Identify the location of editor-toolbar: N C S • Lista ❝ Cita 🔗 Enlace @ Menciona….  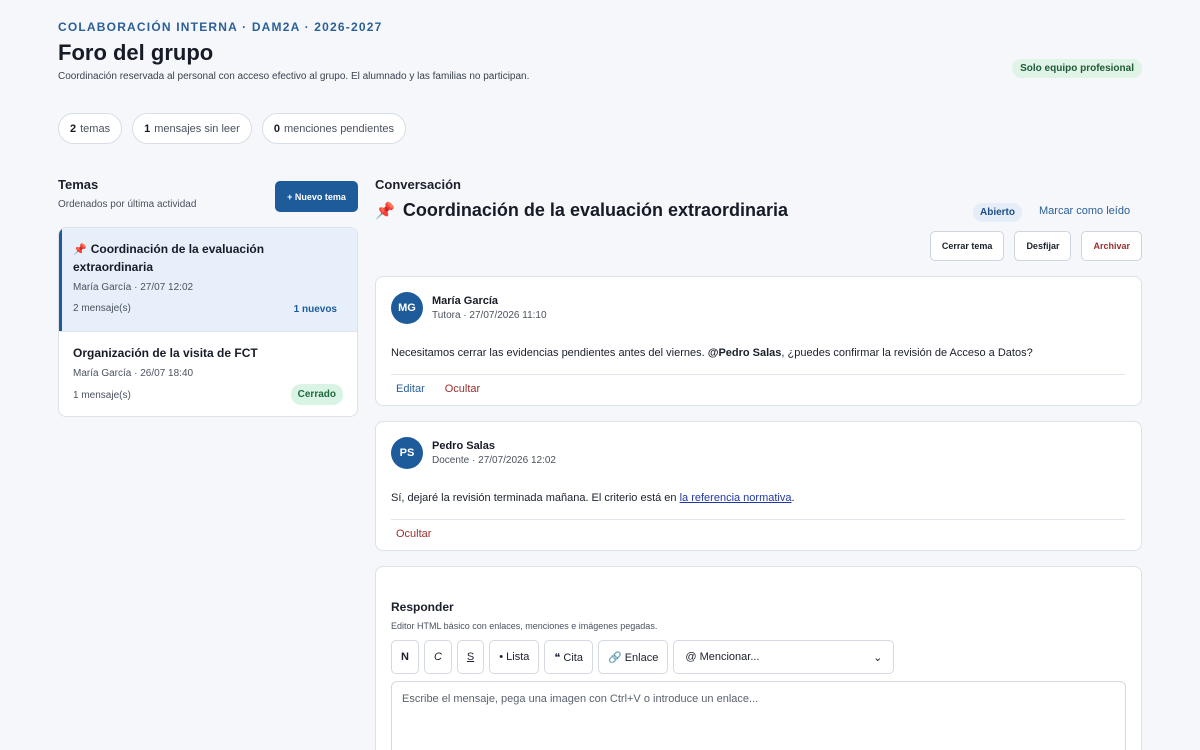
(758, 657).